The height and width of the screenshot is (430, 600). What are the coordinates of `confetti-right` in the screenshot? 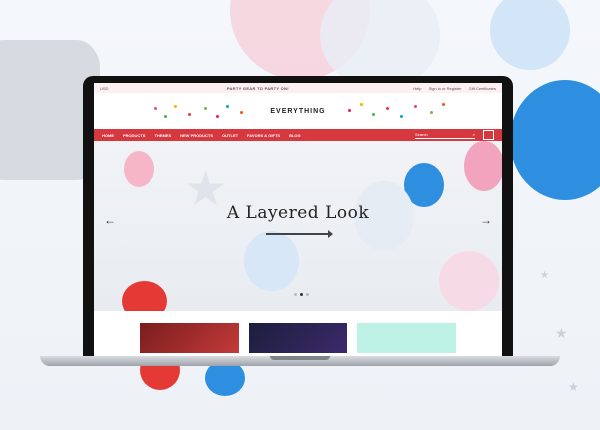 It's located at (399, 112).